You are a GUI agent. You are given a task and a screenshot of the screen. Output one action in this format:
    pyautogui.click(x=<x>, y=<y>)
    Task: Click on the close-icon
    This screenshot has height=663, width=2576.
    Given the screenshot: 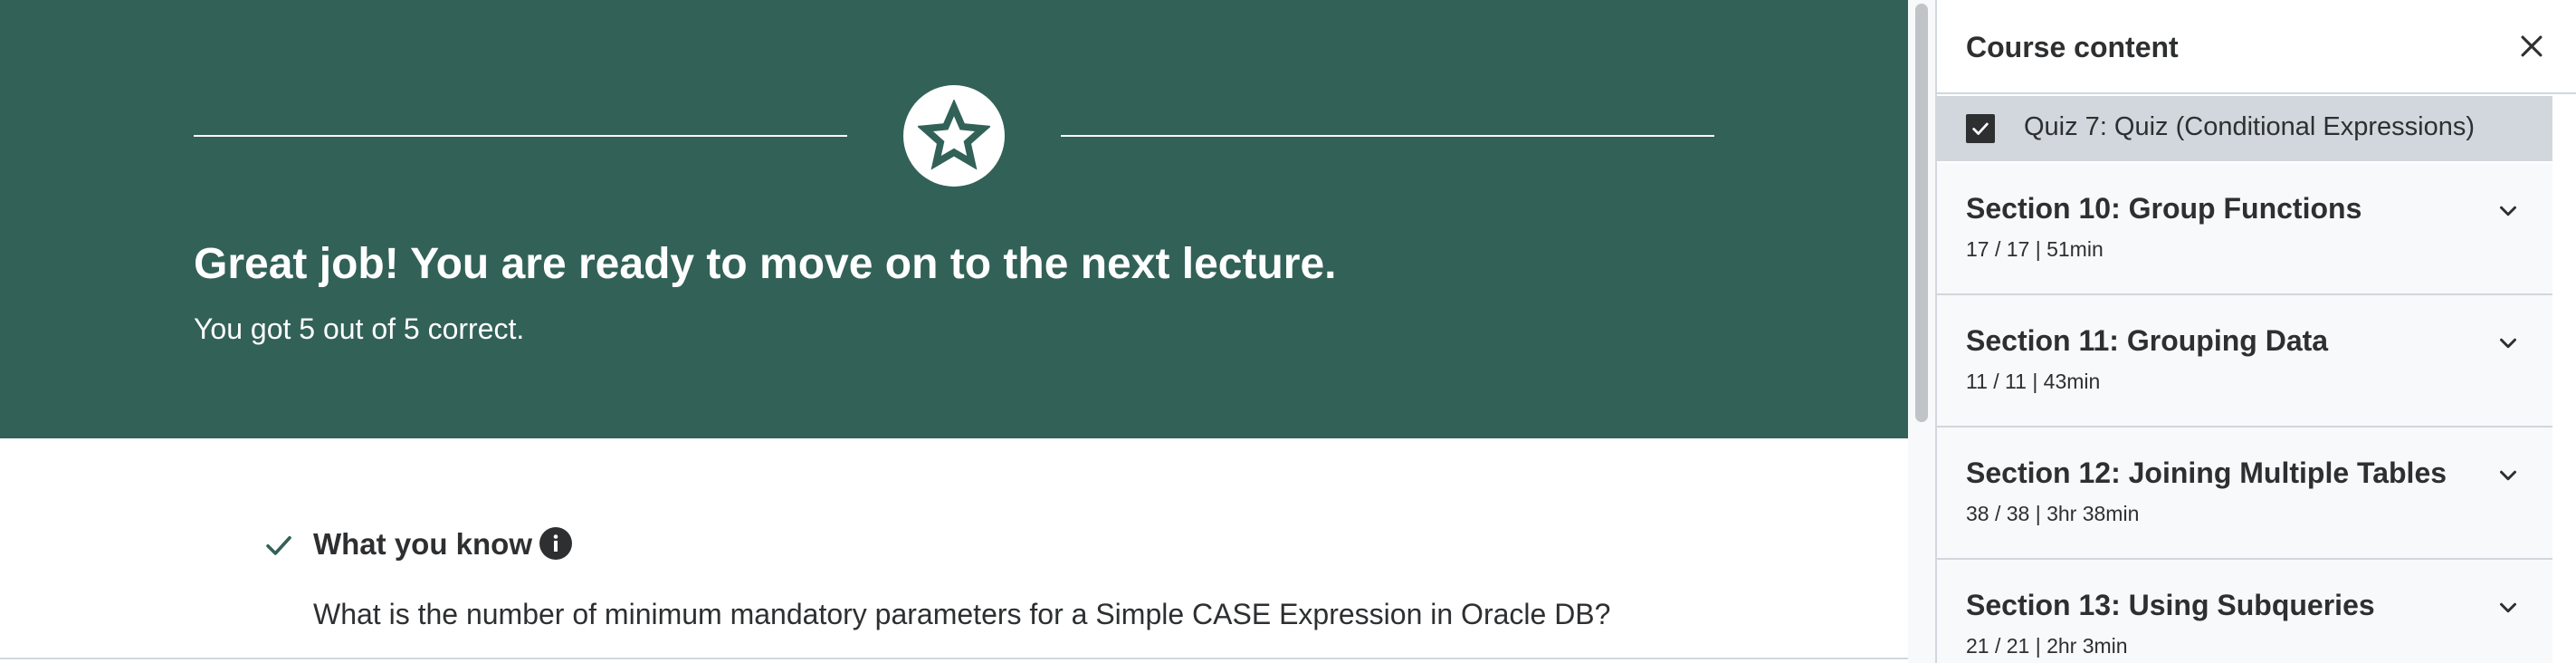 What is the action you would take?
    pyautogui.click(x=2532, y=46)
    